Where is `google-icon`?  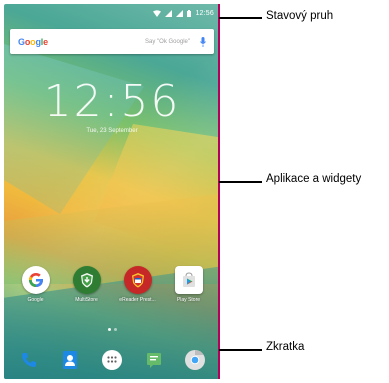
google-icon is located at coordinates (35, 280).